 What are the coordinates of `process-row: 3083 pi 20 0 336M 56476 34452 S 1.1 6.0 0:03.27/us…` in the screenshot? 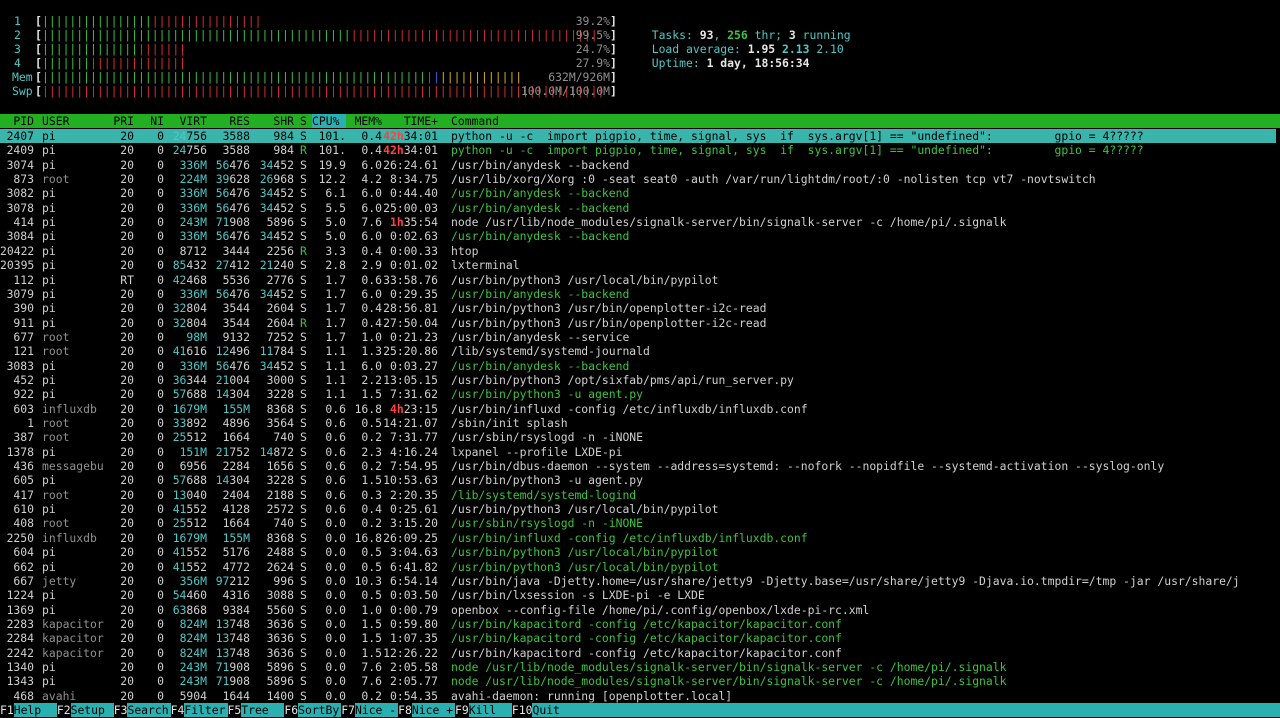 It's located at (640, 366).